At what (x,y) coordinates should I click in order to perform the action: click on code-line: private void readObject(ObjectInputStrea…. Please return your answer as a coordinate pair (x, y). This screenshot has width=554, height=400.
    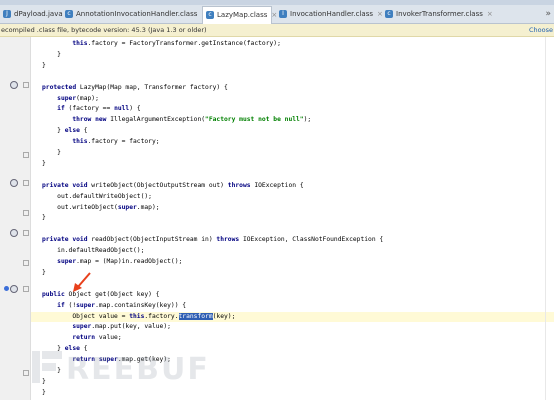
    Looking at the image, I should click on (292, 240).